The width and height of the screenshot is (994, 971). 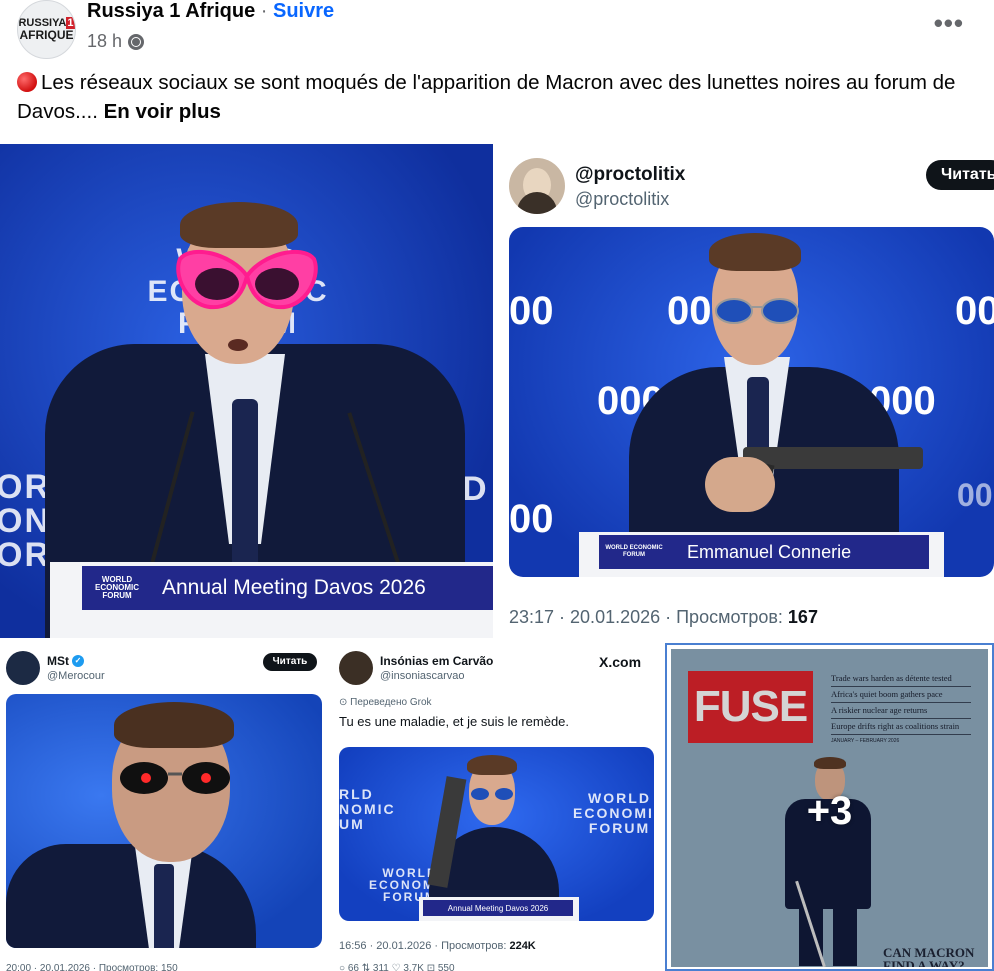 I want to click on pink-butterfly-glasses-icon, so click(x=247, y=279).